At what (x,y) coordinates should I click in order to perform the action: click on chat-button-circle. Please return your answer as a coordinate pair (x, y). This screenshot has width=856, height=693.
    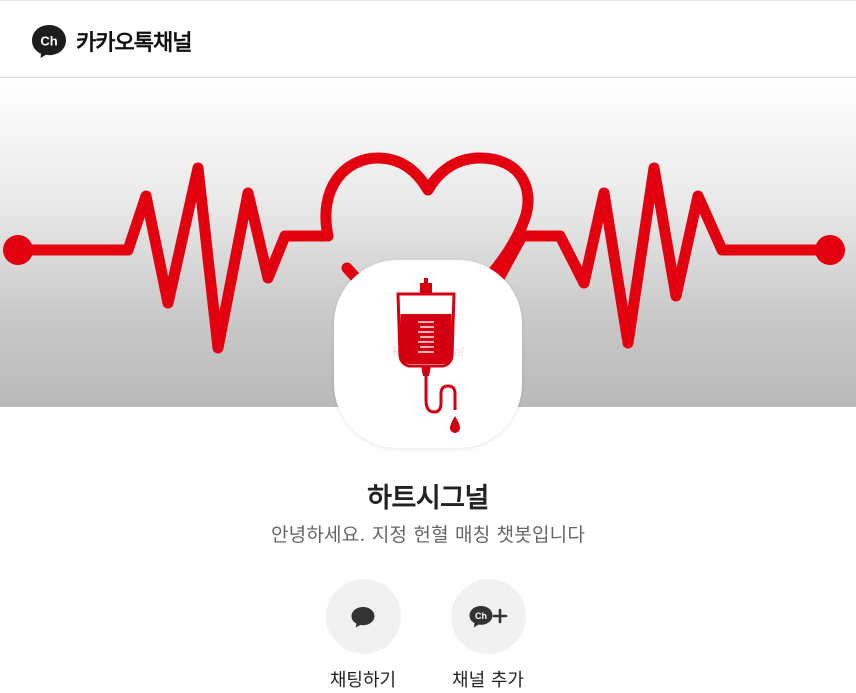
    Looking at the image, I should click on (363, 616).